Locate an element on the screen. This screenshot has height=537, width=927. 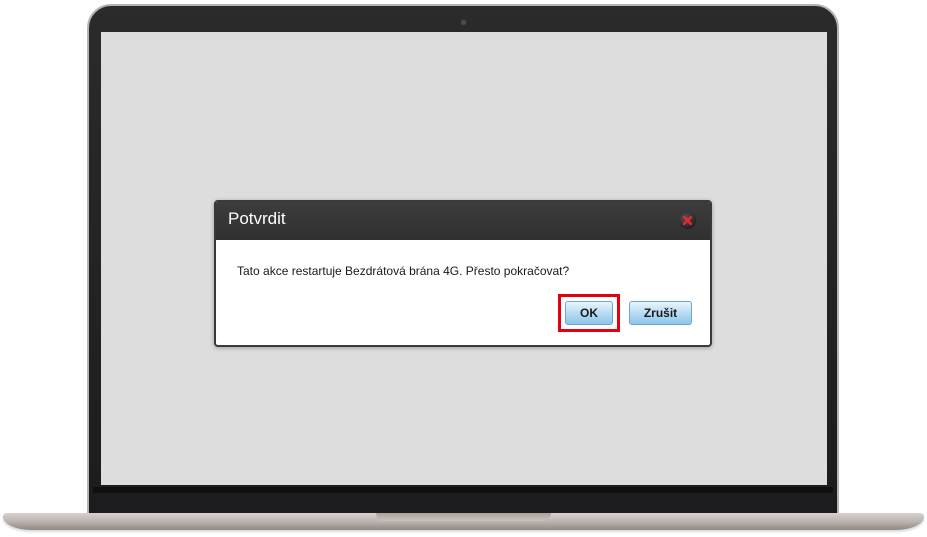
laptop-bezel-strip is located at coordinates (463, 503).